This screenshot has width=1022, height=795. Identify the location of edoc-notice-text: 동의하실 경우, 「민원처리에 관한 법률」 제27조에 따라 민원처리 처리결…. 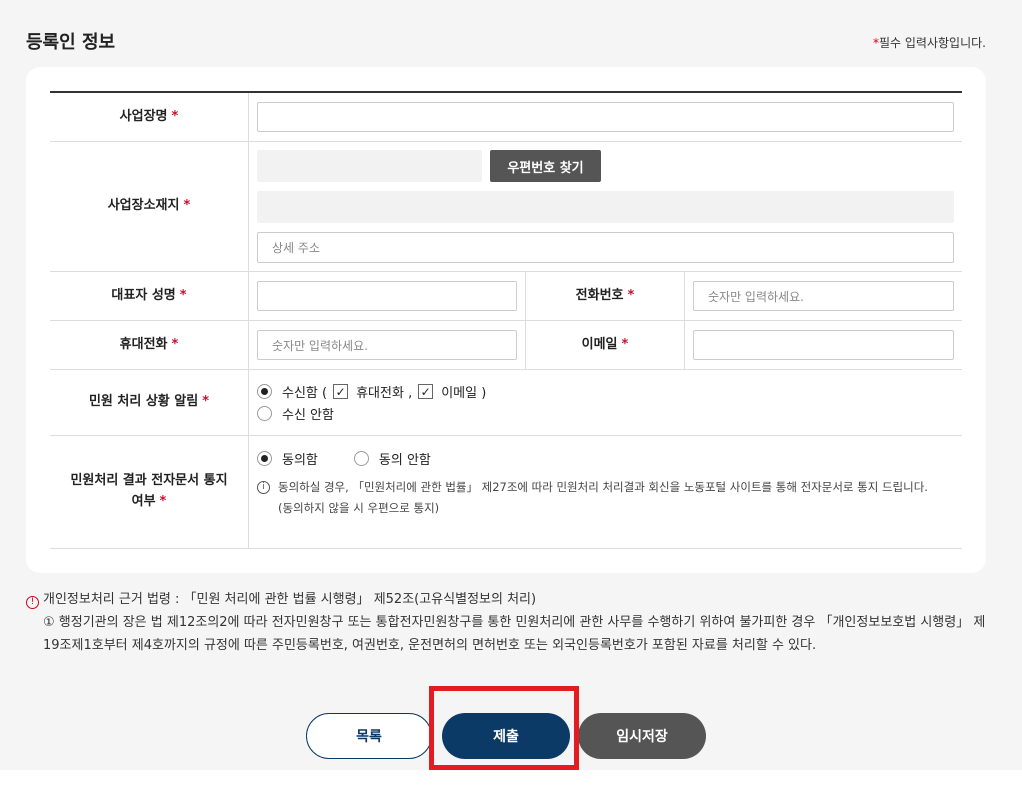
(603, 487).